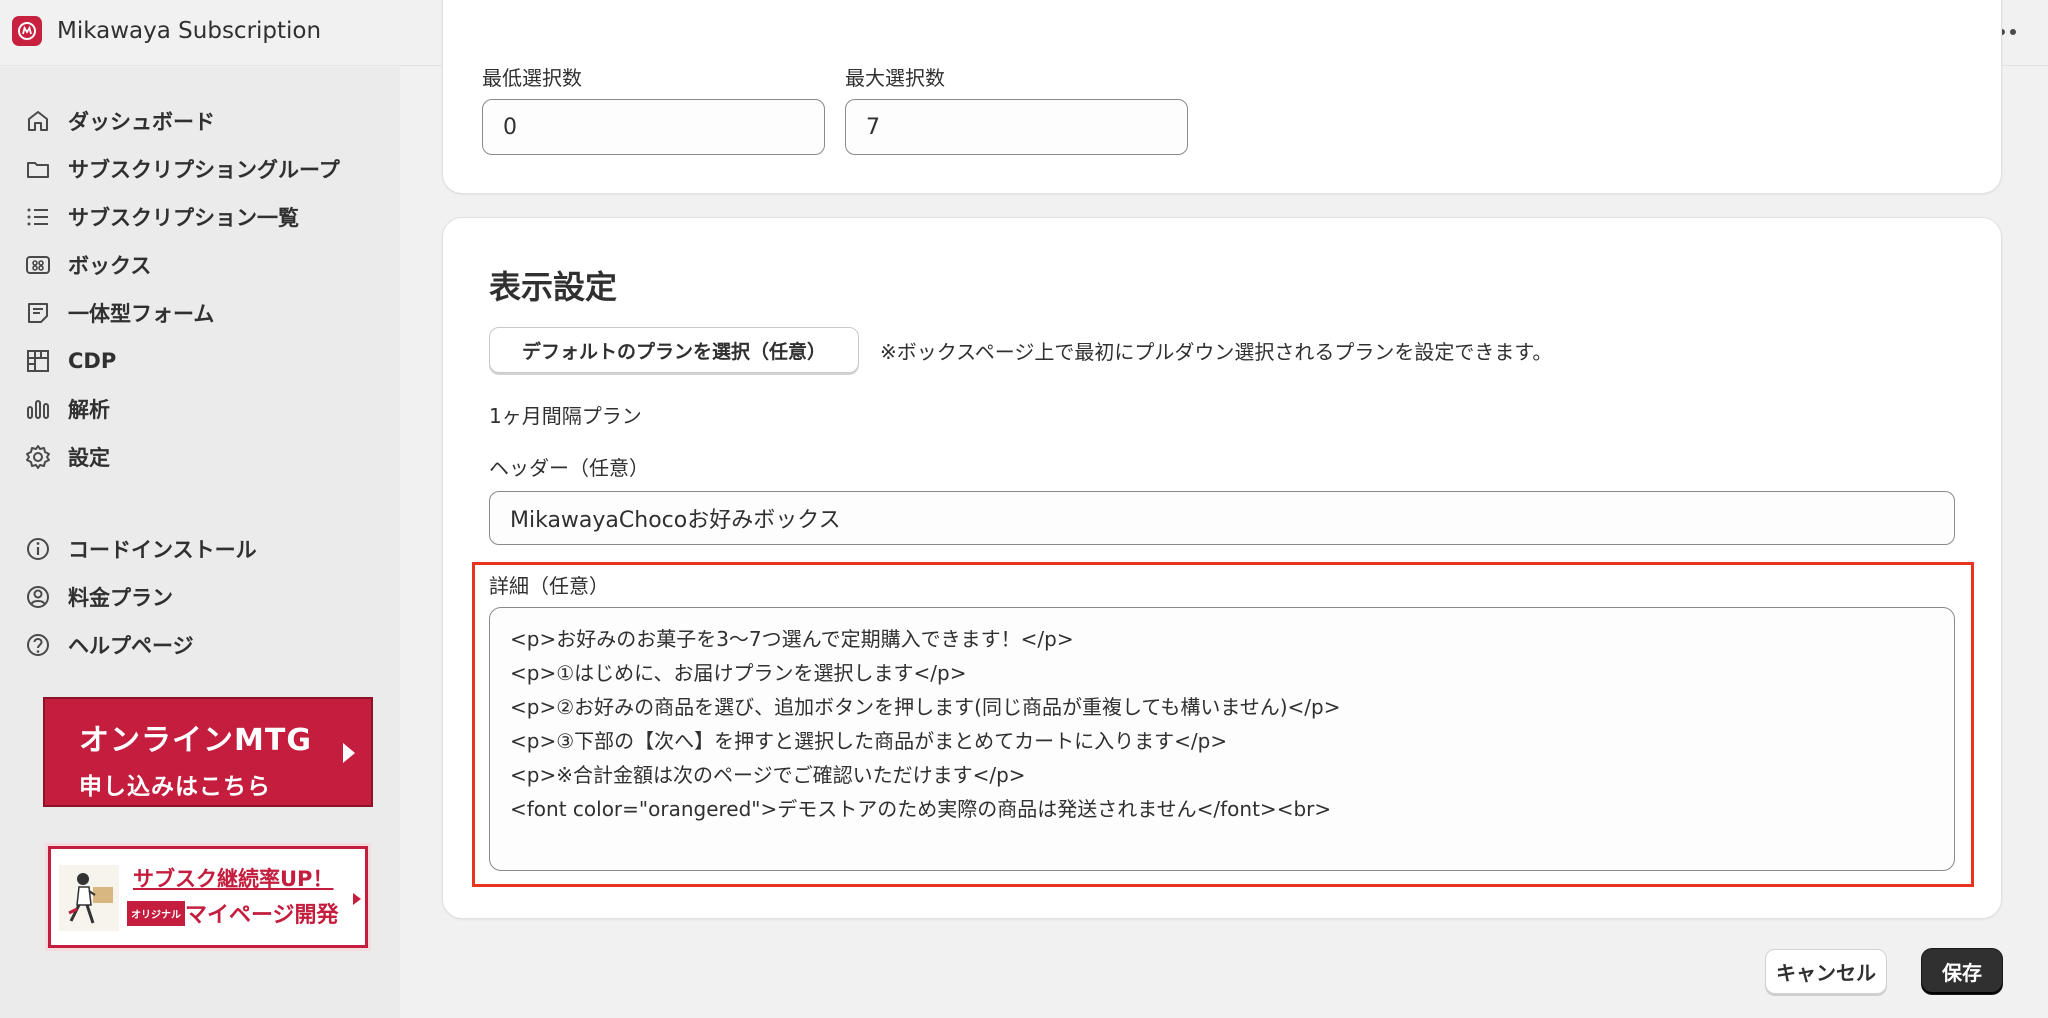  What do you see at coordinates (38, 549) in the screenshot?
I see `info-icon` at bounding box center [38, 549].